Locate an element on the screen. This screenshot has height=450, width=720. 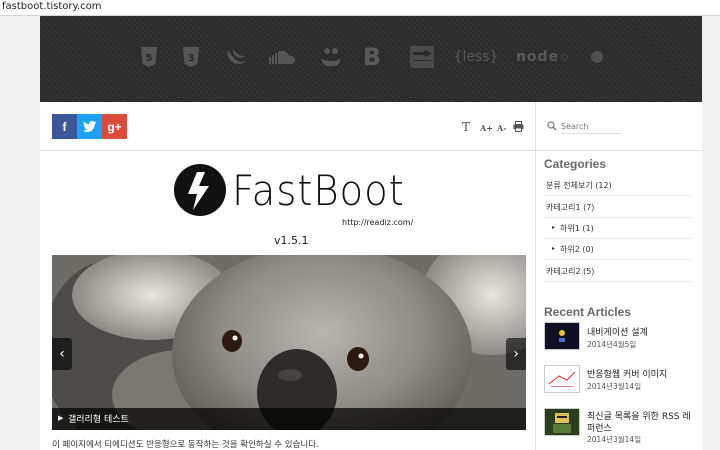
font-smaller-button: A- is located at coordinates (502, 129).